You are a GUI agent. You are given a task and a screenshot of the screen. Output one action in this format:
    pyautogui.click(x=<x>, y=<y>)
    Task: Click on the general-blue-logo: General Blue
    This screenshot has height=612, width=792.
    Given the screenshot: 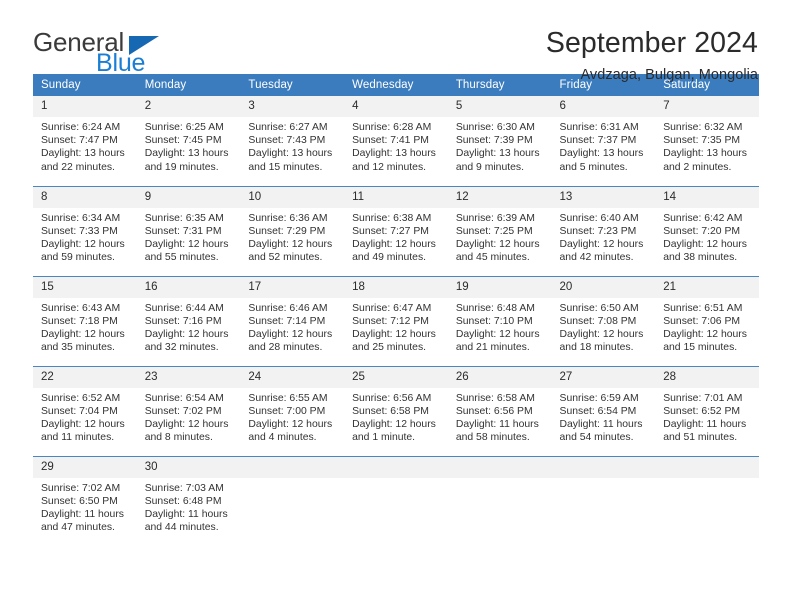 What is the action you would take?
    pyautogui.click(x=99, y=52)
    